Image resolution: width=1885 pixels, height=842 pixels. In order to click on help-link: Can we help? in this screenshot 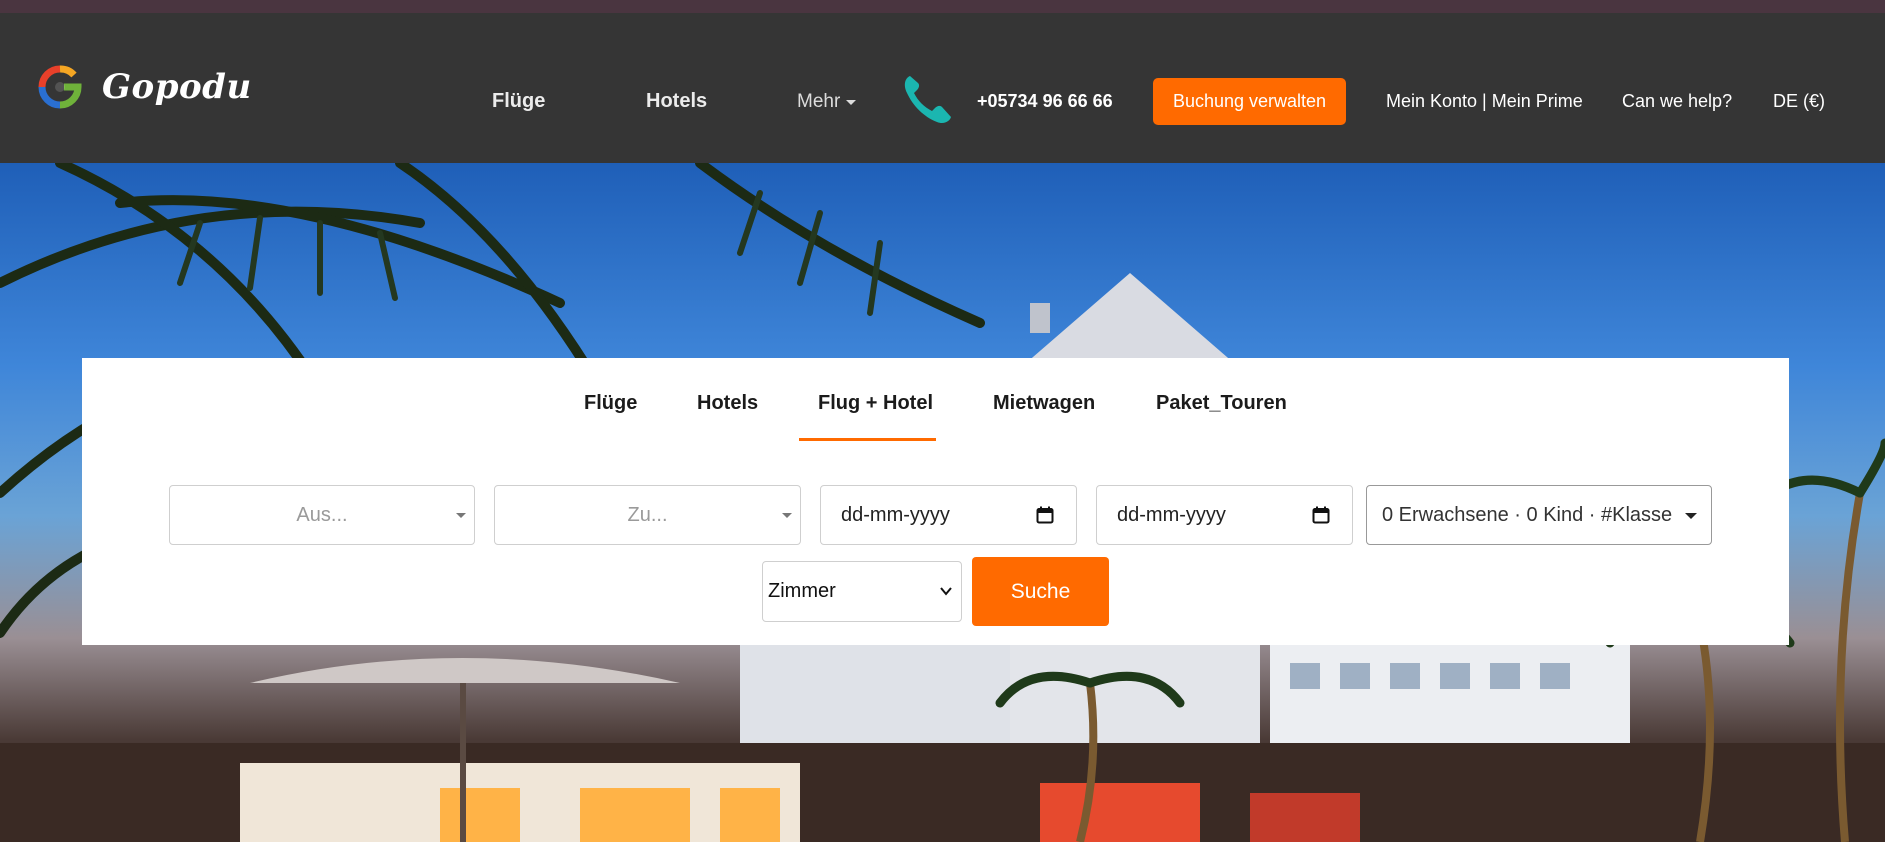, I will do `click(1677, 101)`.